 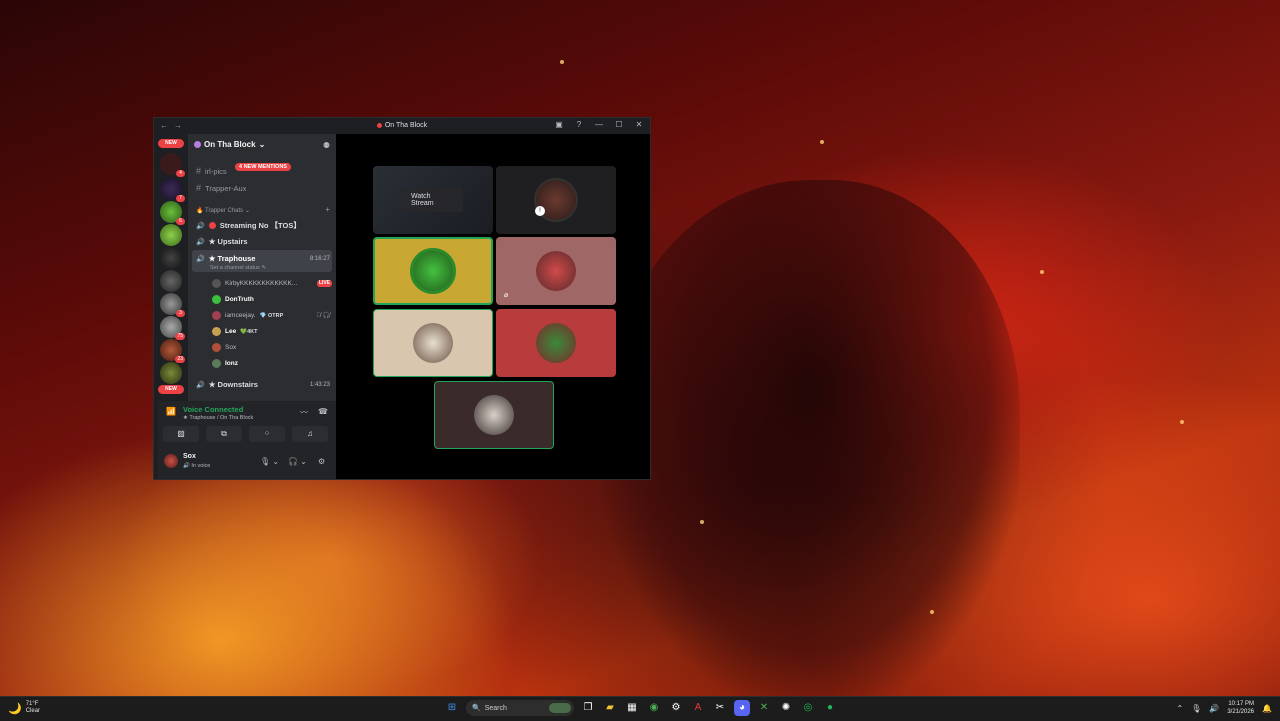 I want to click on soundboard-button: ♫, so click(x=310, y=434).